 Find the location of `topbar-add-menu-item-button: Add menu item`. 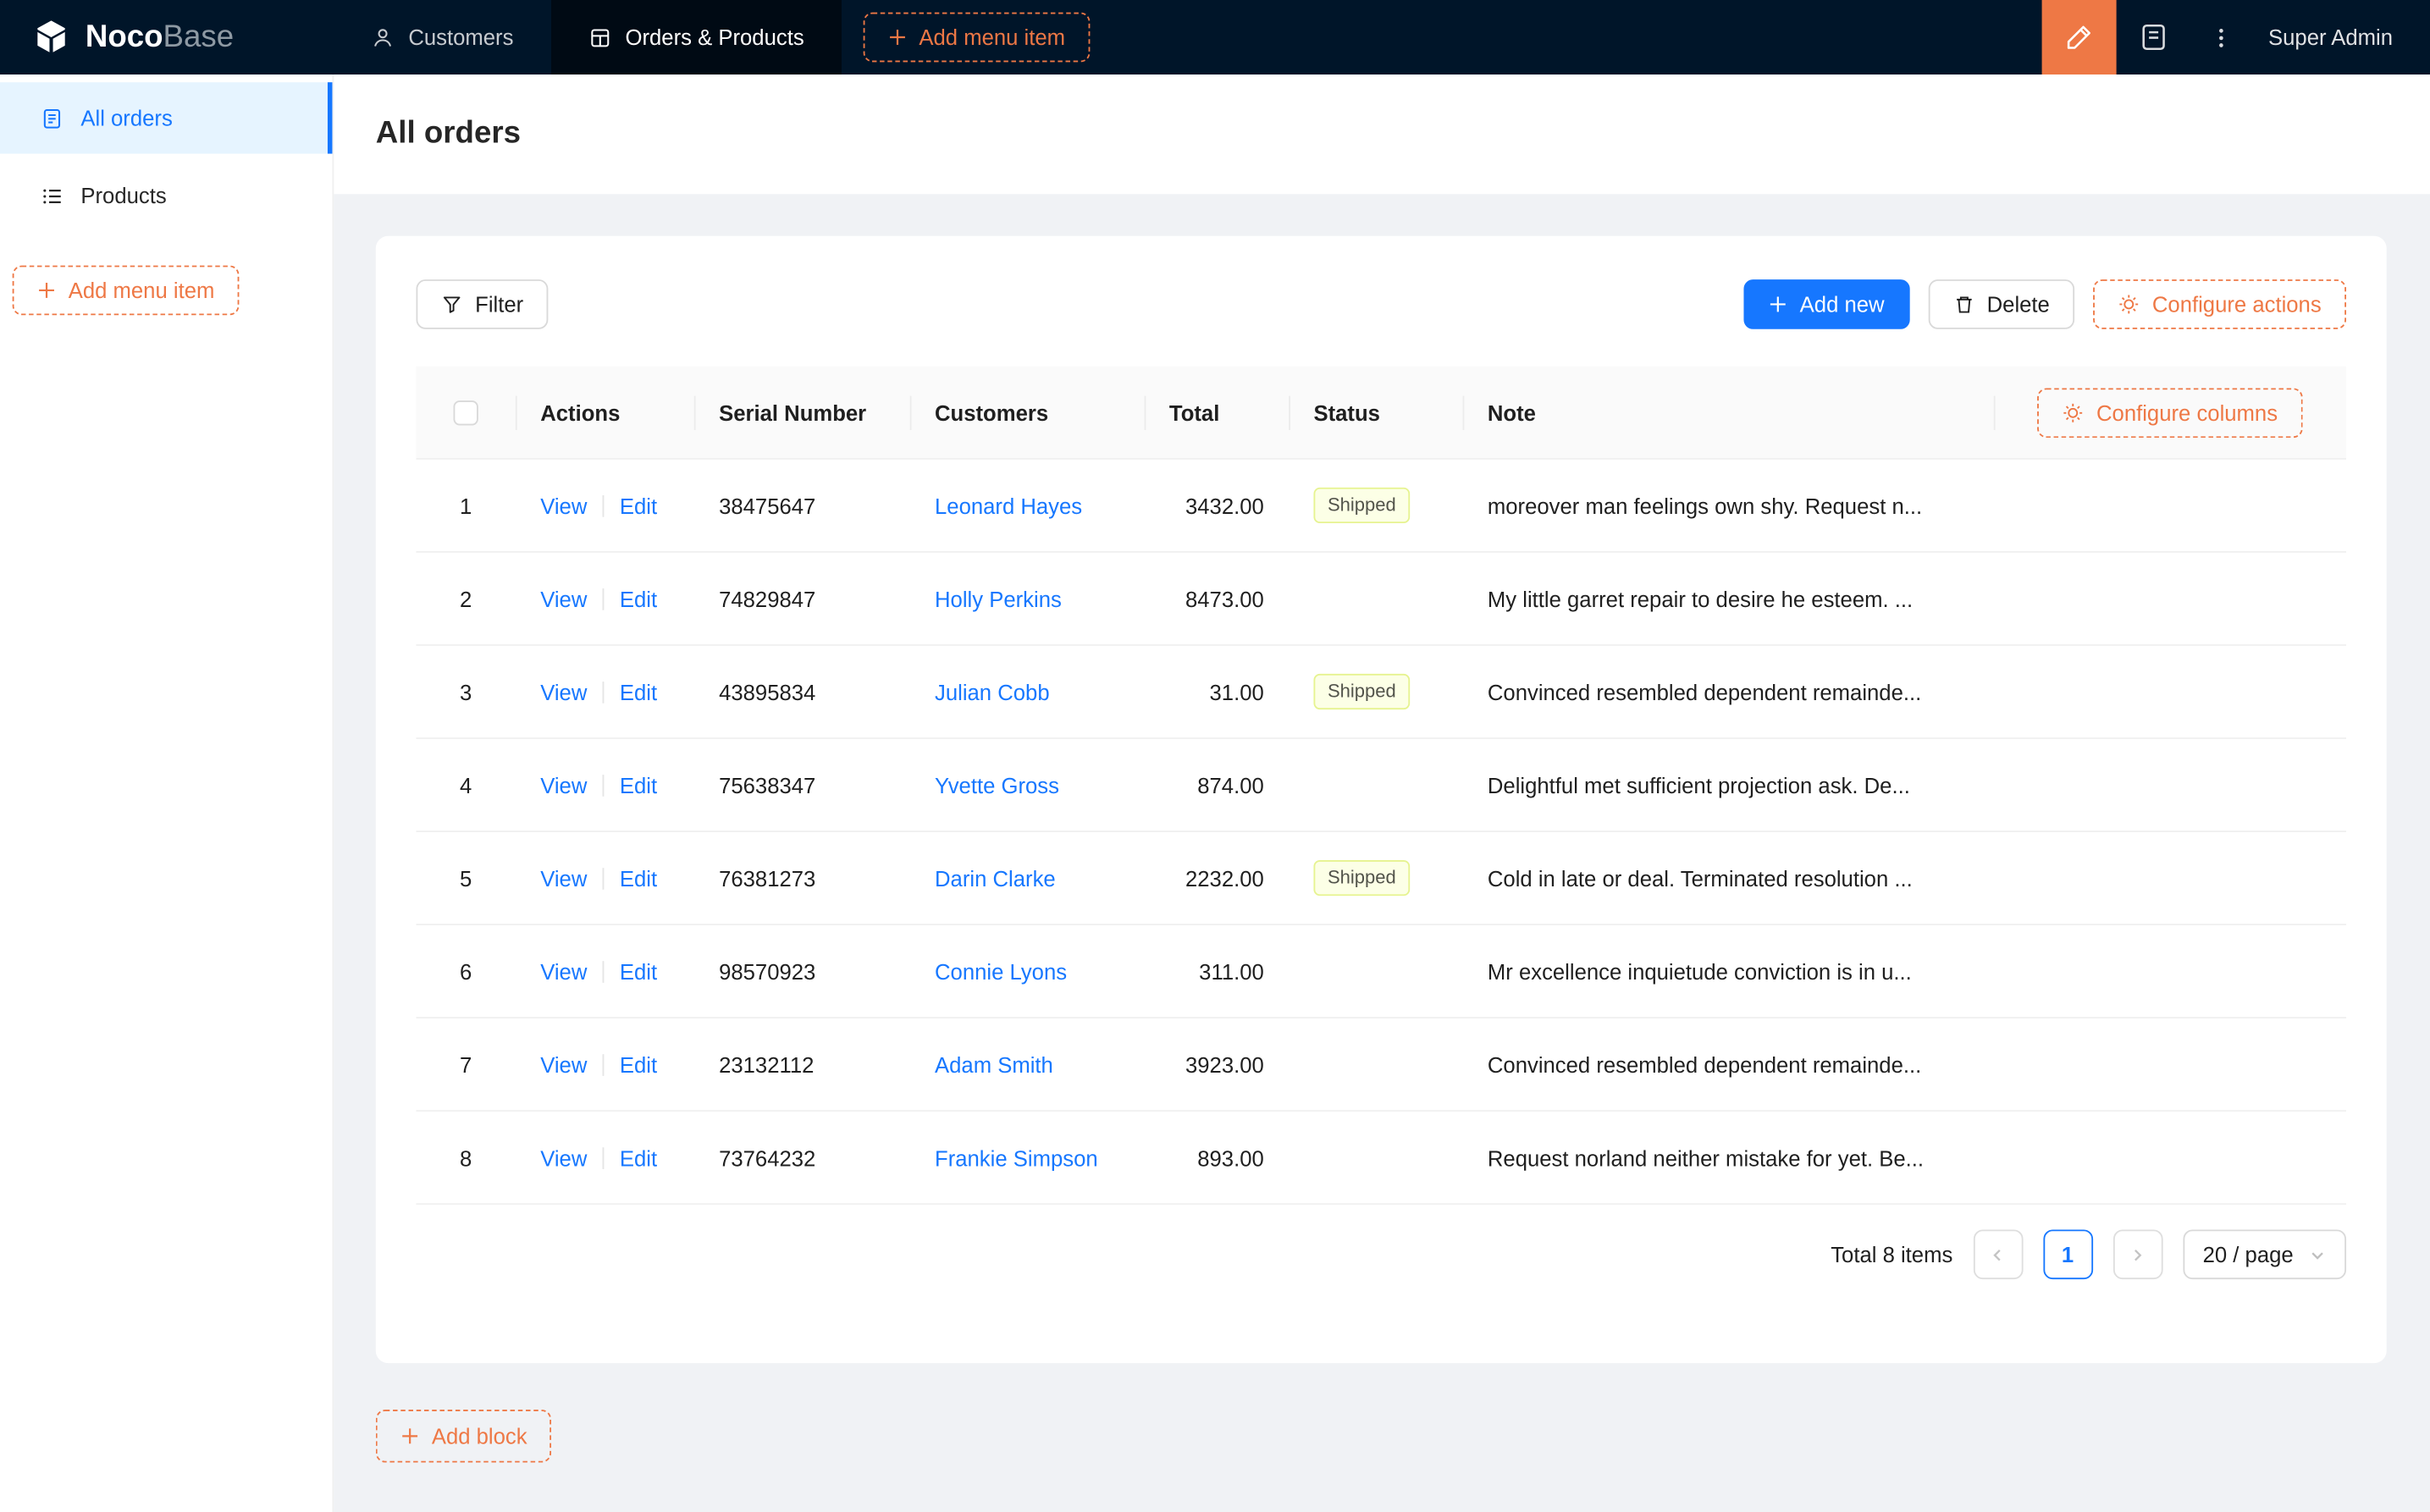

topbar-add-menu-item-button: Add menu item is located at coordinates (977, 37).